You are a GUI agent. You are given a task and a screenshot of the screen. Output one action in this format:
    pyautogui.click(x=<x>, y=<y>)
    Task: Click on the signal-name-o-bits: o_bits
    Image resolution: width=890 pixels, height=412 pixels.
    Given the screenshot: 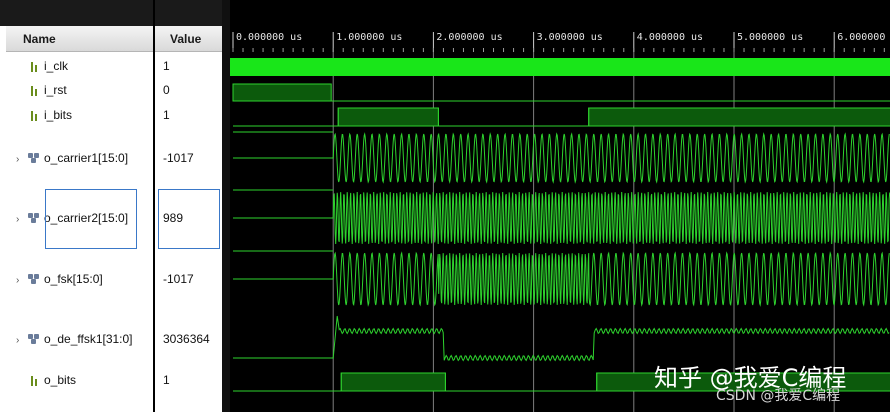 What is the action you would take?
    pyautogui.click(x=53, y=380)
    